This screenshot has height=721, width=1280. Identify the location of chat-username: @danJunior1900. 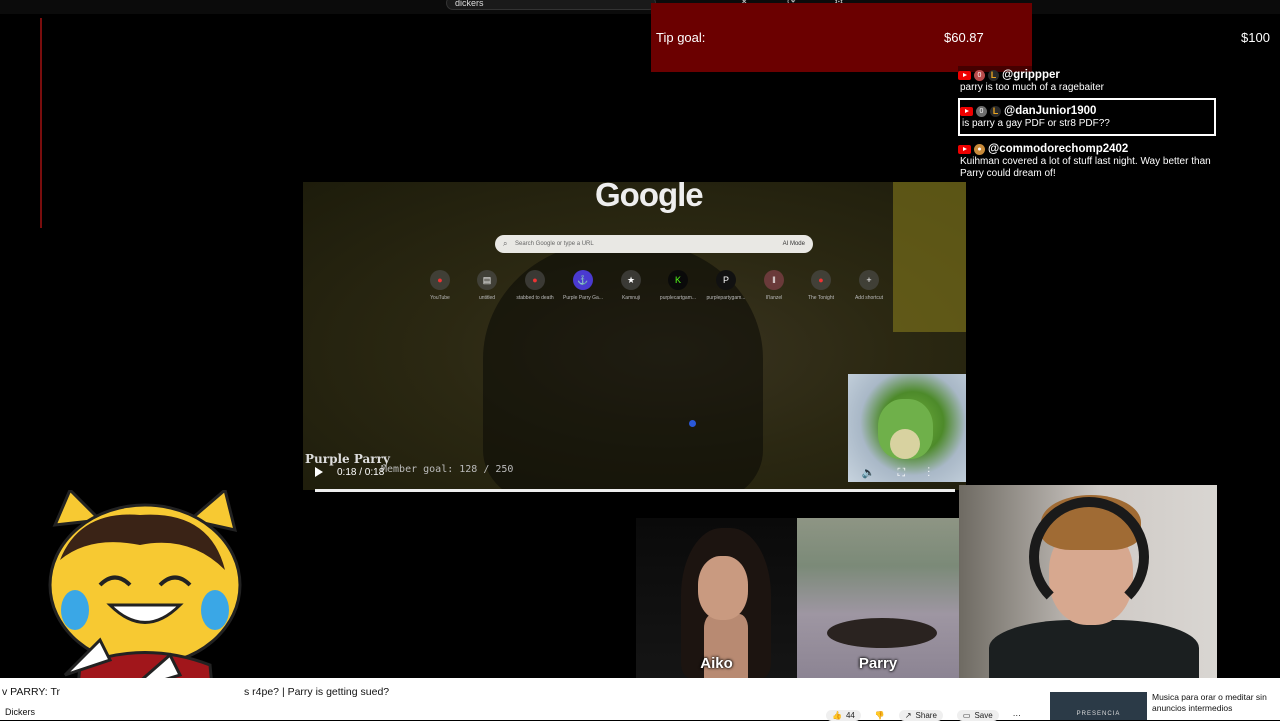
(1050, 111).